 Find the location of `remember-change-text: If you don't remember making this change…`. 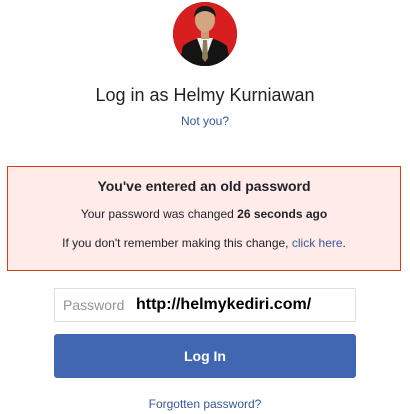

remember-change-text: If you don't remember making this change… is located at coordinates (204, 243).